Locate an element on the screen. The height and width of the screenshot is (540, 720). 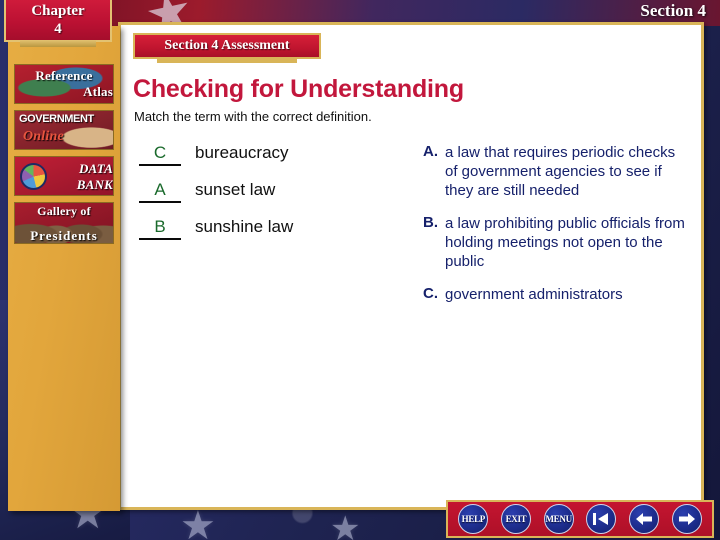
page-title: Checking for Understanding is located at coordinates (298, 89).